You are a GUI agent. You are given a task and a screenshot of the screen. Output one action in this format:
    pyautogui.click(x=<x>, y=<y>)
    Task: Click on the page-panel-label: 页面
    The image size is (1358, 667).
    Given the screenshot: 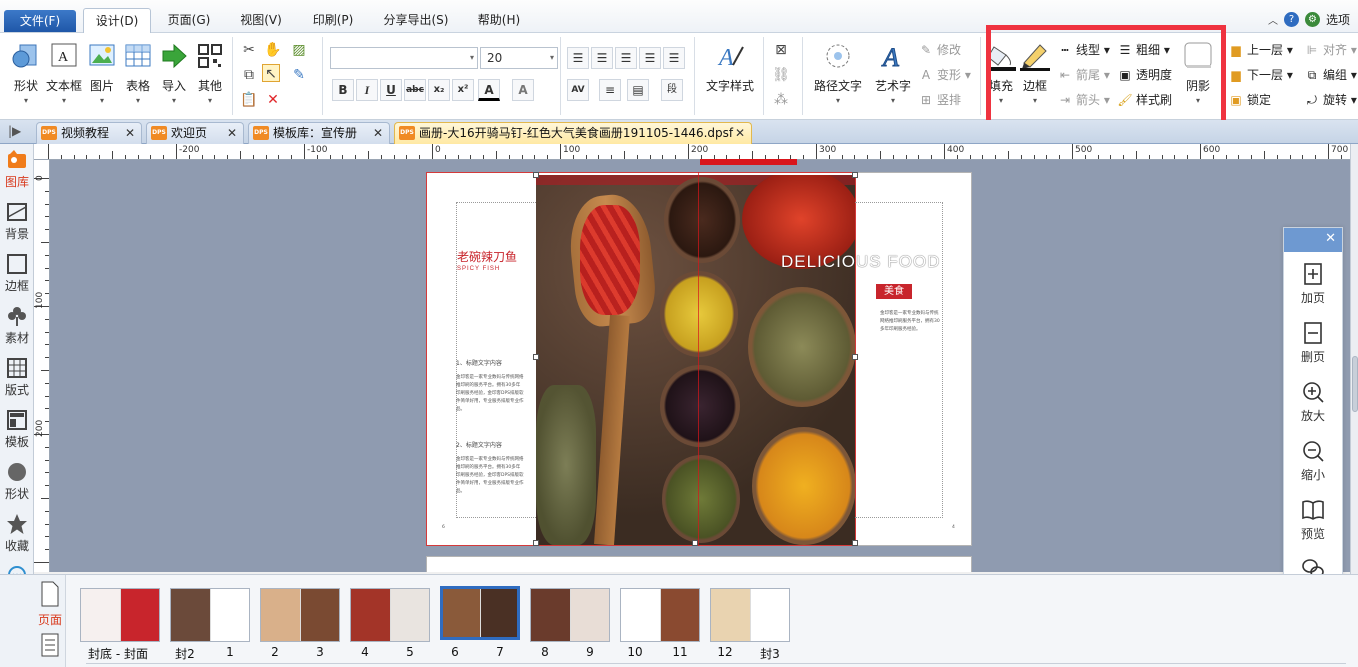 What is the action you would take?
    pyautogui.click(x=50, y=619)
    